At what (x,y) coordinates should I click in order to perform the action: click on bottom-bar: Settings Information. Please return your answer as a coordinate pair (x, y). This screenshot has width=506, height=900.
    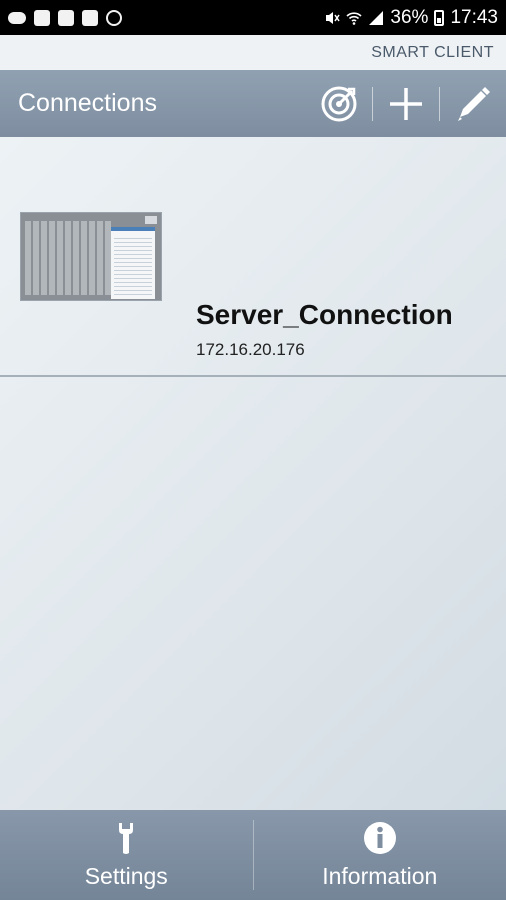
    Looking at the image, I should click on (253, 855).